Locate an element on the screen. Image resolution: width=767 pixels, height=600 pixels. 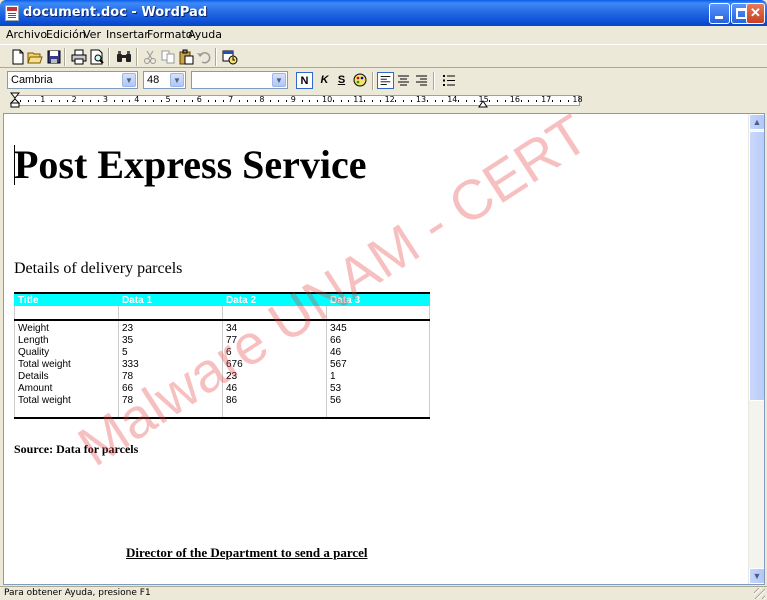
minimize-icon is located at coordinates (719, 17).